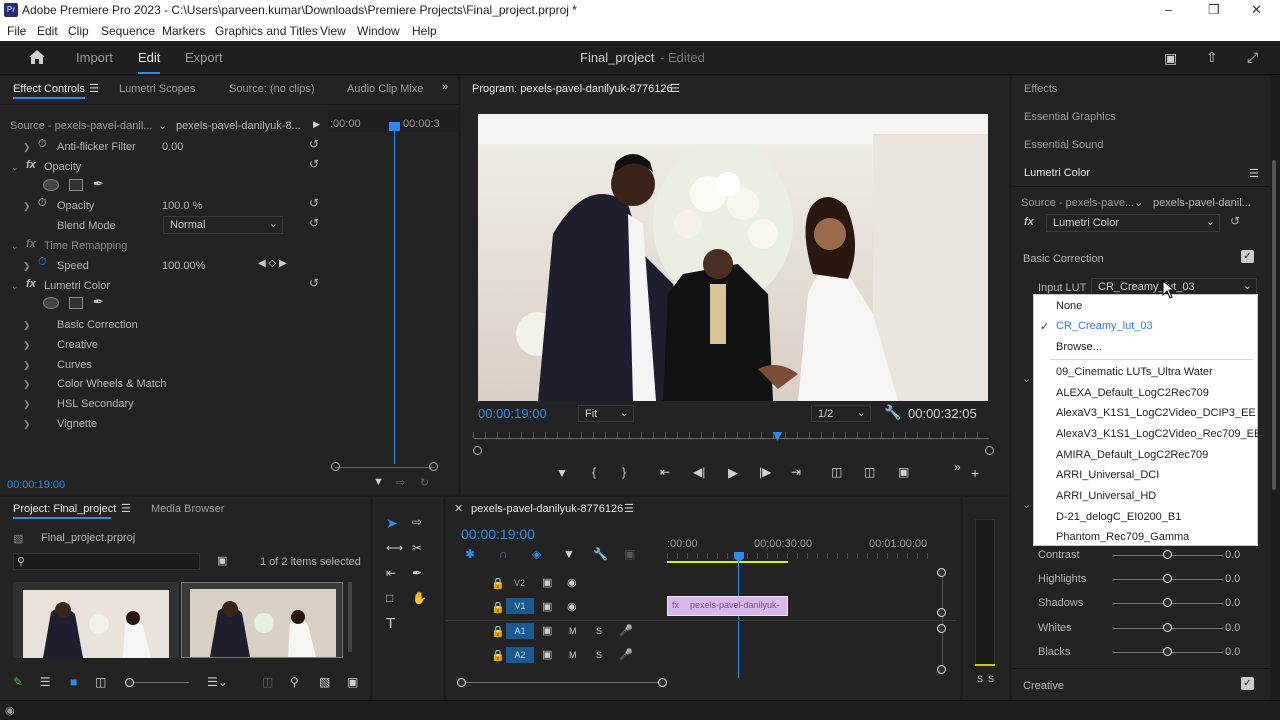 The width and height of the screenshot is (1280, 720). I want to click on ec-playhead-handle, so click(394, 126).